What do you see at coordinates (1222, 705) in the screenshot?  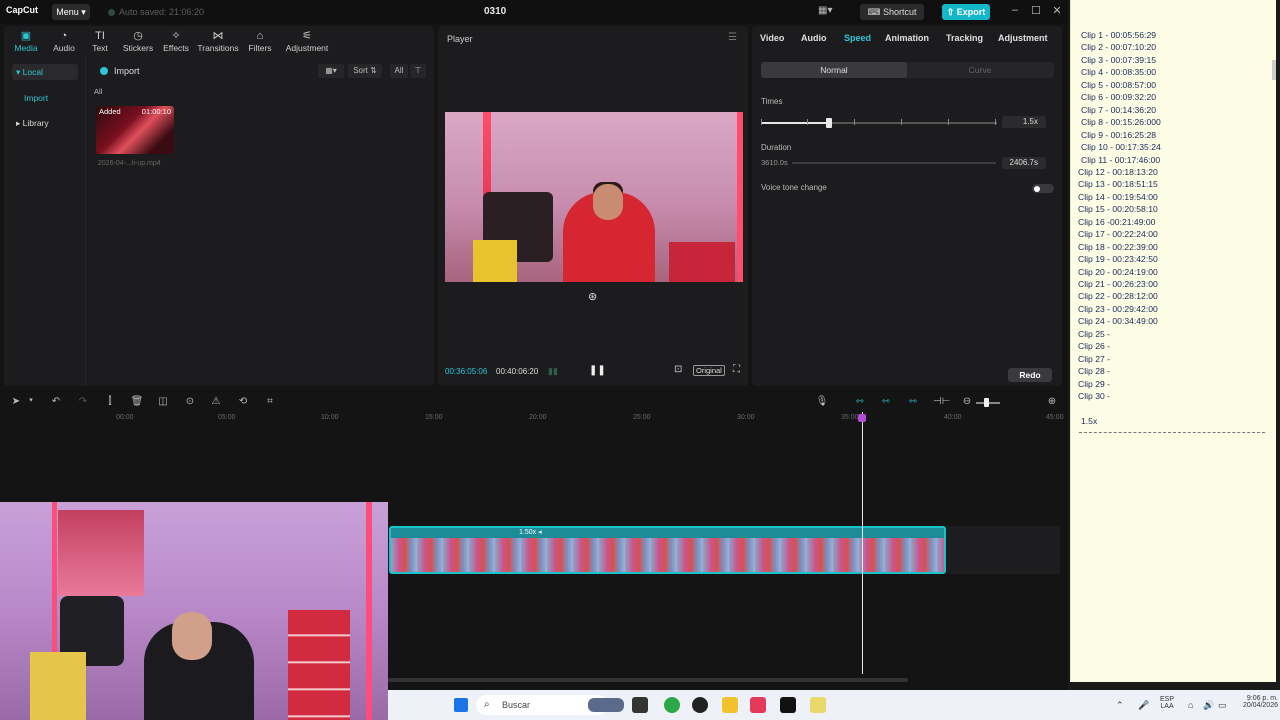 I see `battery-icon: ▭` at bounding box center [1222, 705].